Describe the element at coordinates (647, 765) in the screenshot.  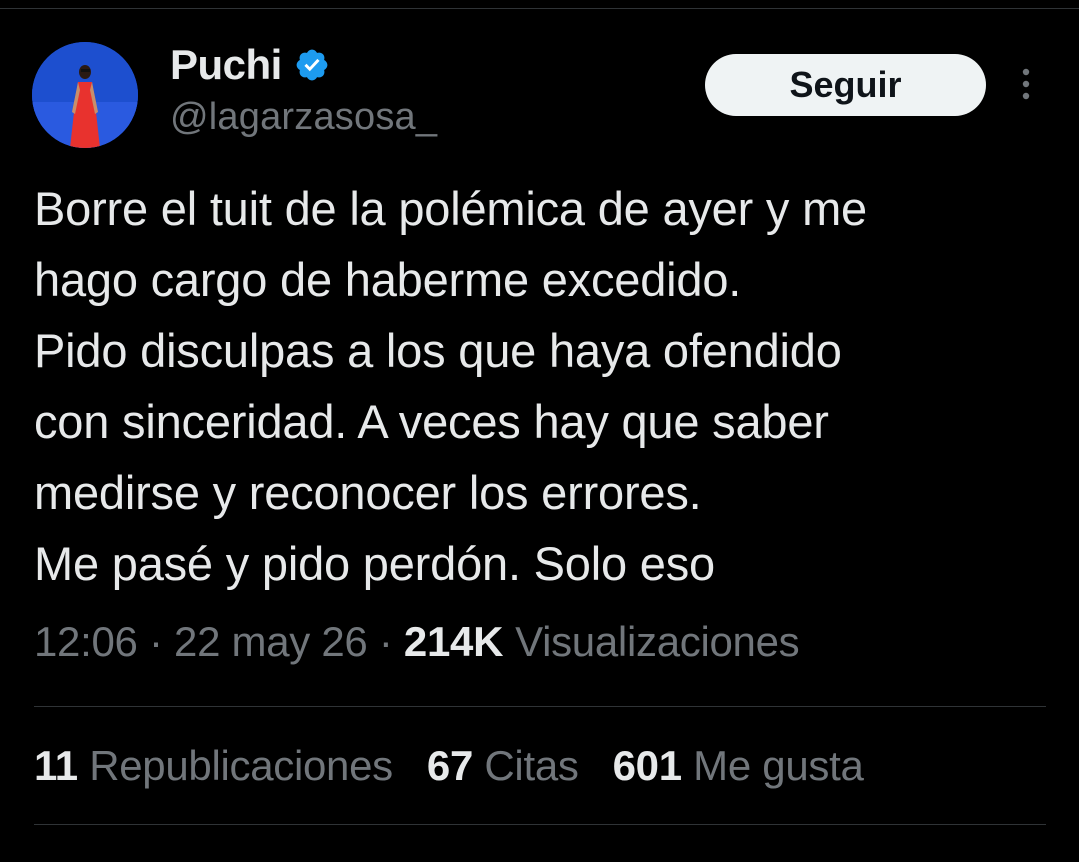
I see `likes-count: 601` at that location.